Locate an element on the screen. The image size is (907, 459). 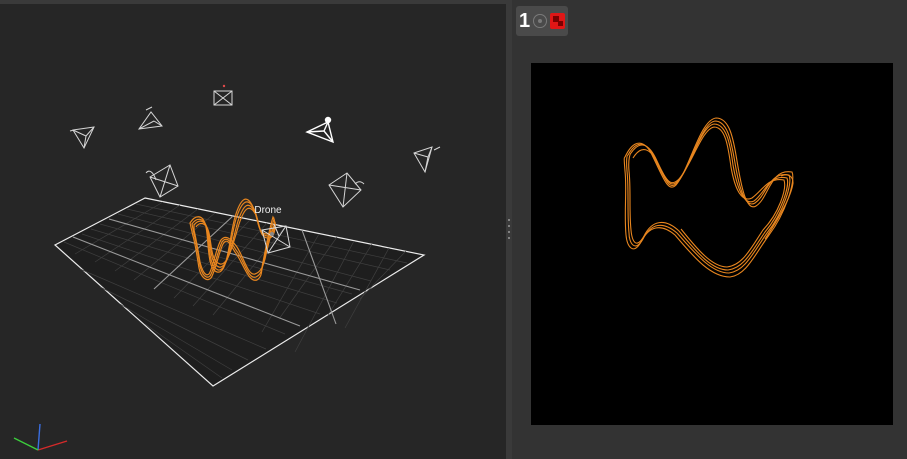
camera-number: 1 is located at coordinates (525, 21).